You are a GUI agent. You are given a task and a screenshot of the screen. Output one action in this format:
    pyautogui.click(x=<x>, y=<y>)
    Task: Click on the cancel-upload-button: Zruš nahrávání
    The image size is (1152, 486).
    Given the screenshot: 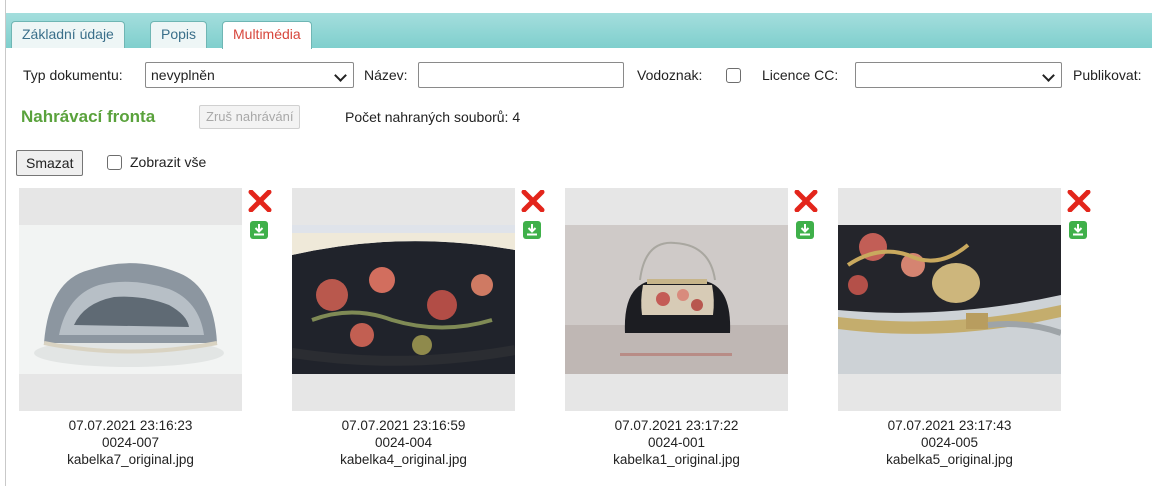 What is the action you would take?
    pyautogui.click(x=250, y=117)
    